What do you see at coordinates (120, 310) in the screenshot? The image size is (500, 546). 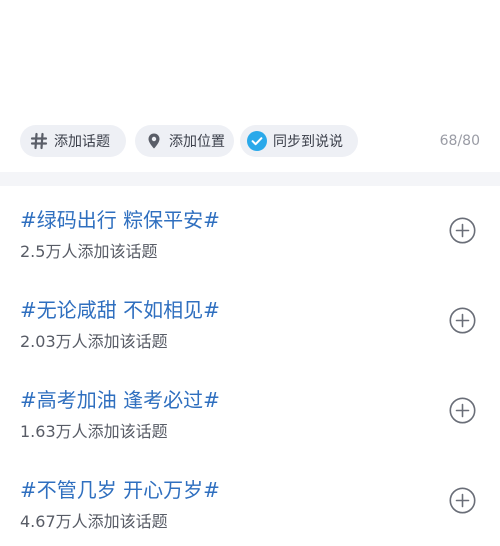 I see `topic-title: #无论咸甜 不如相见#` at bounding box center [120, 310].